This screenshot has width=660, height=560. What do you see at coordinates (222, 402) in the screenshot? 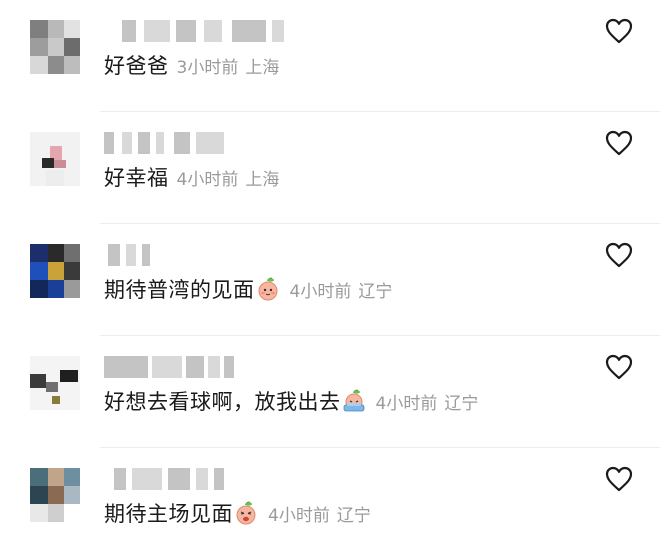
I see `comment-text: 好想去看球啊，放我出去` at bounding box center [222, 402].